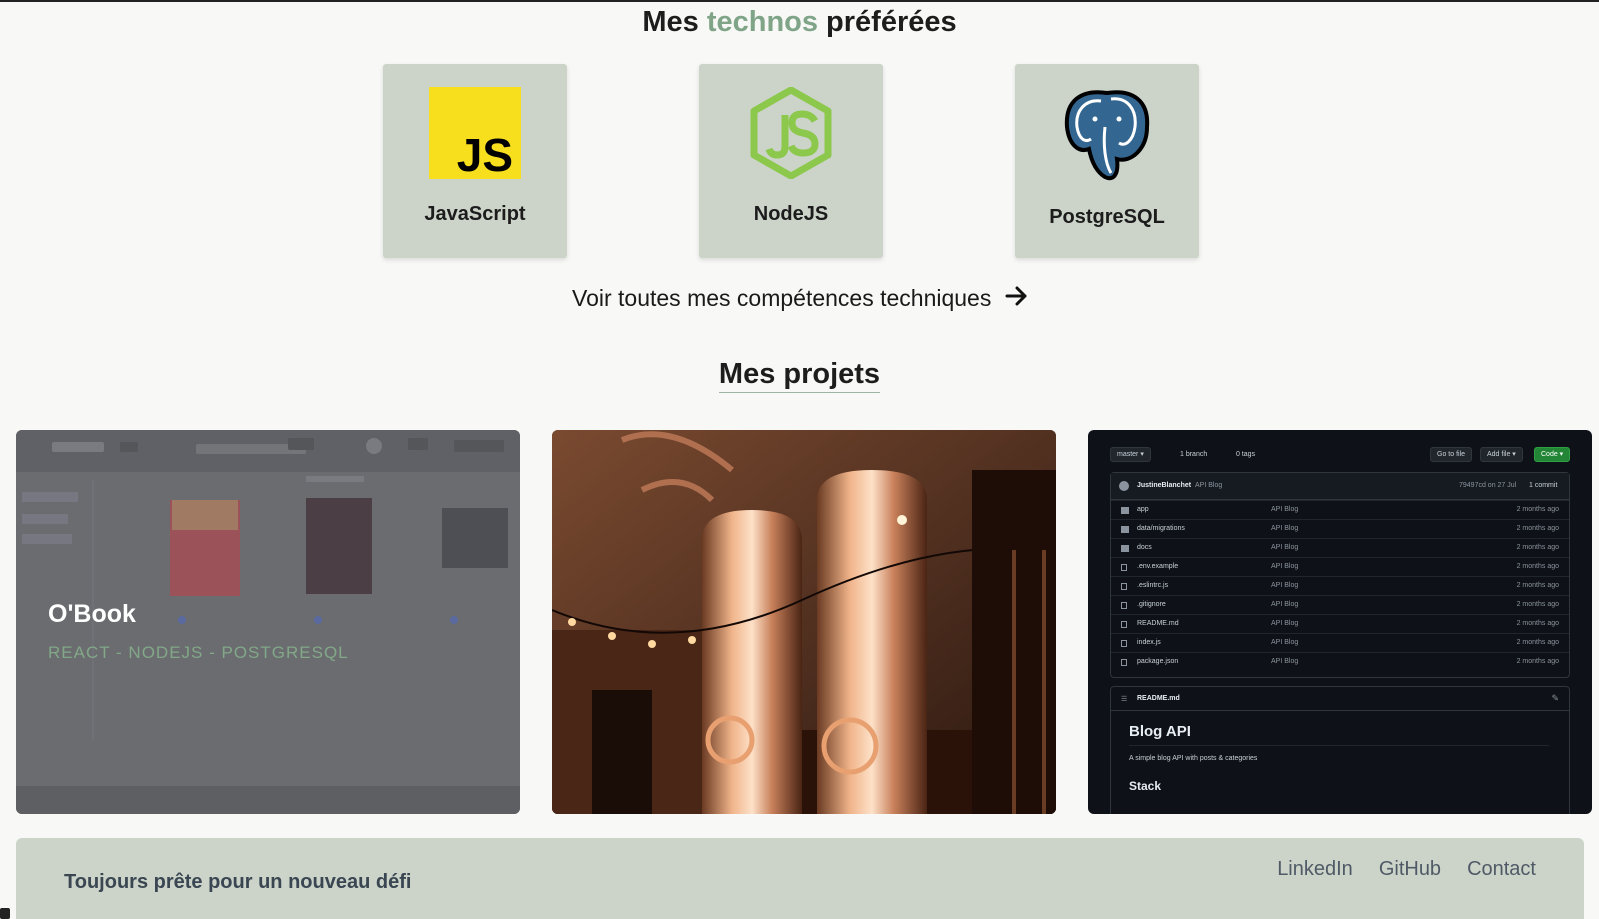  I want to click on footer-link-github: GitHub, so click(1410, 869).